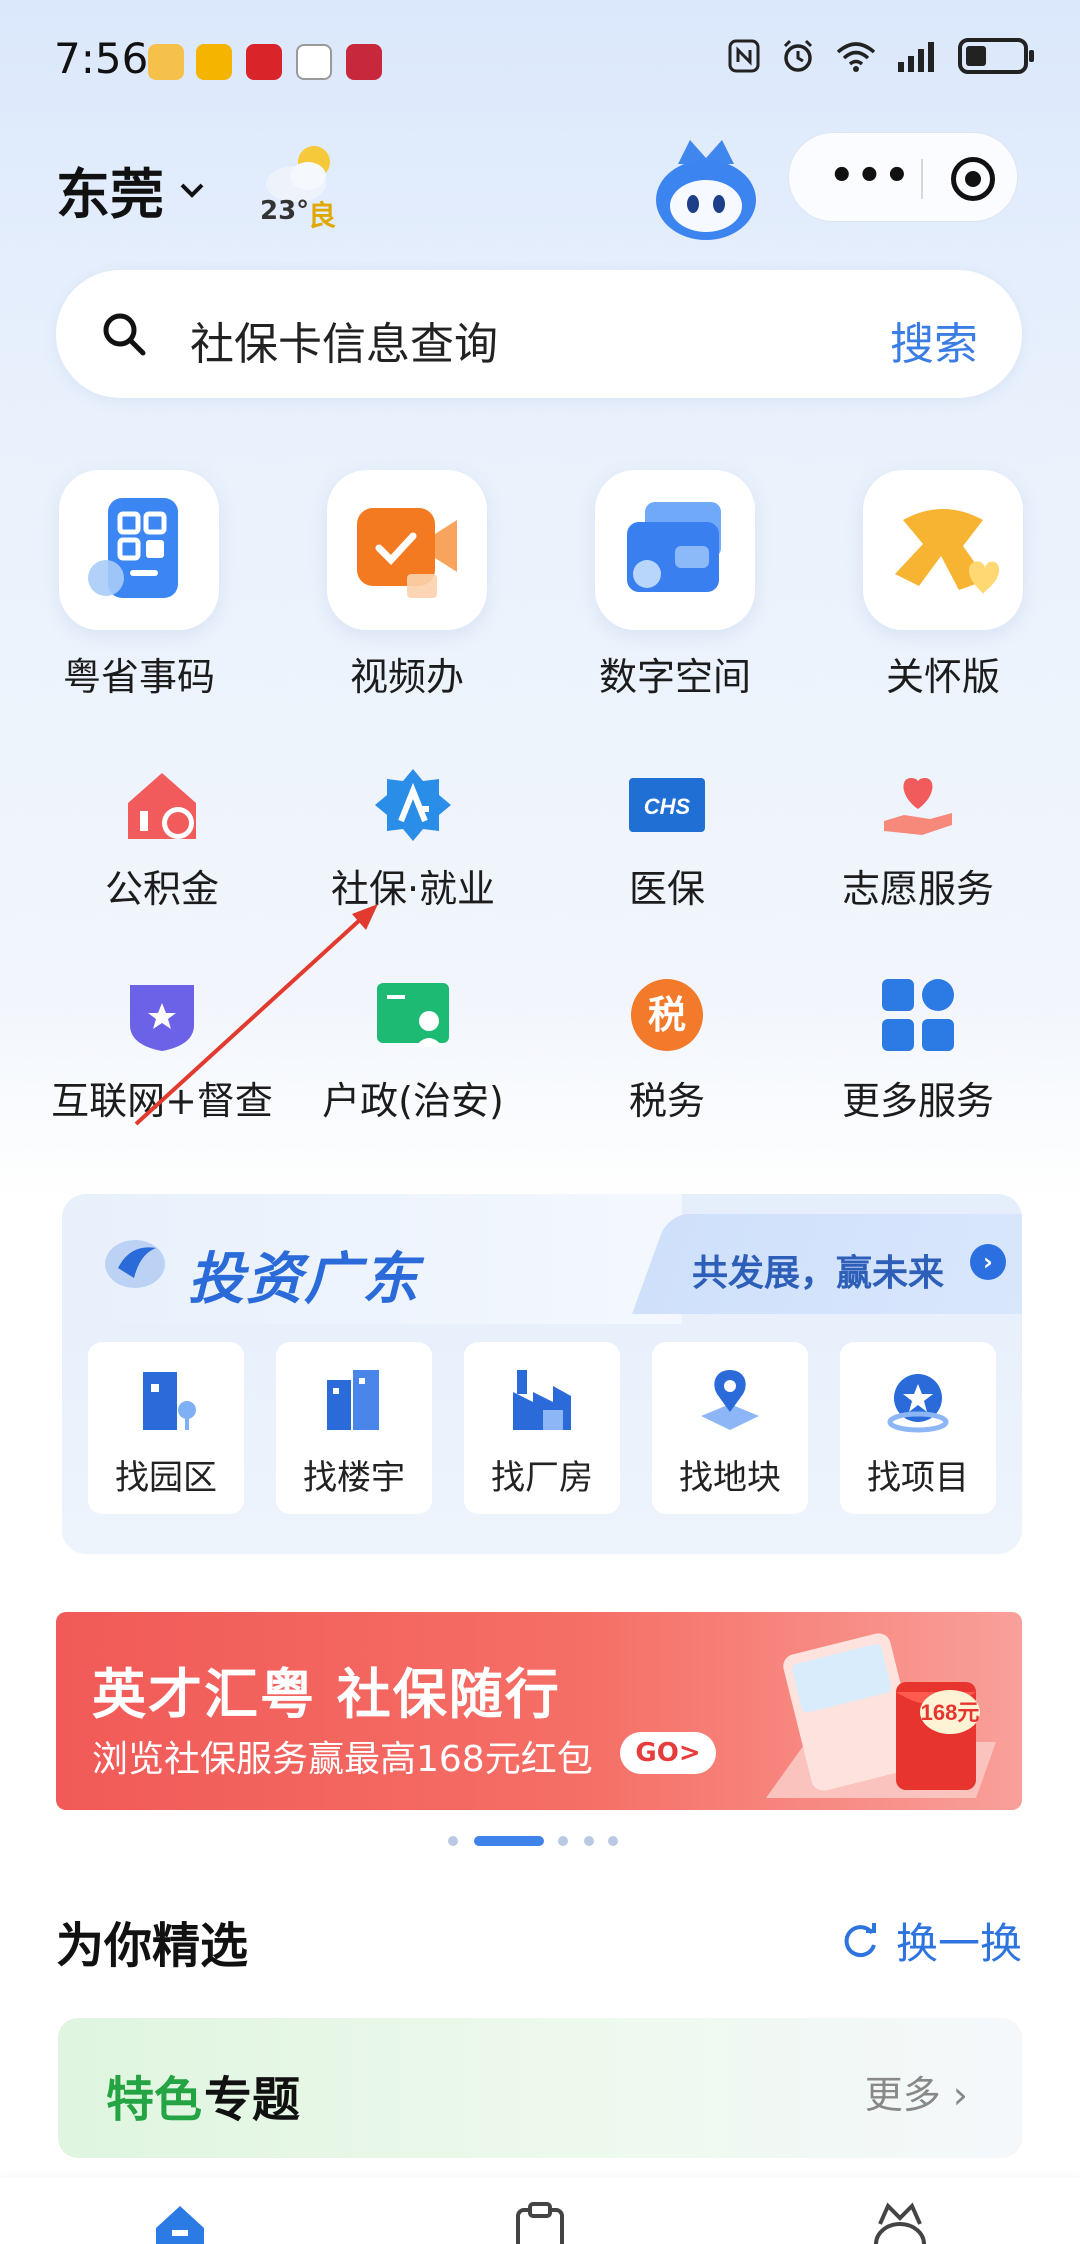  What do you see at coordinates (870, 176) in the screenshot?
I see `more-options-button: •••` at bounding box center [870, 176].